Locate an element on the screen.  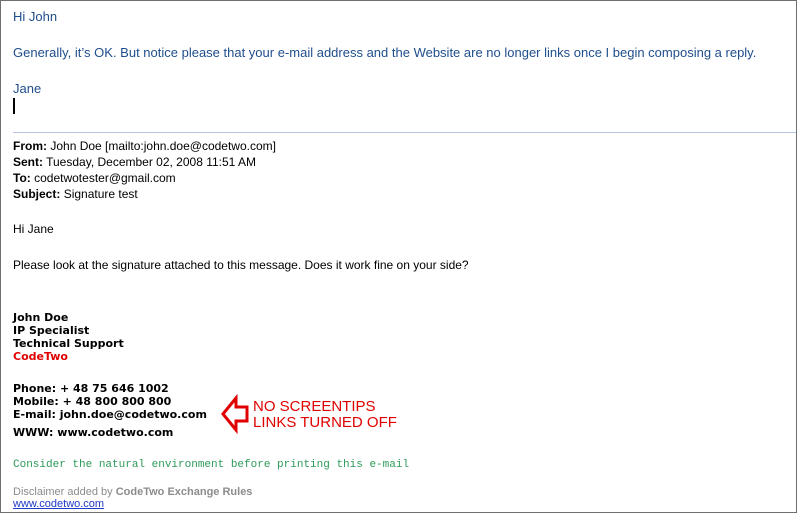
signature-www: WWW: www.codetwo.com is located at coordinates (93, 432).